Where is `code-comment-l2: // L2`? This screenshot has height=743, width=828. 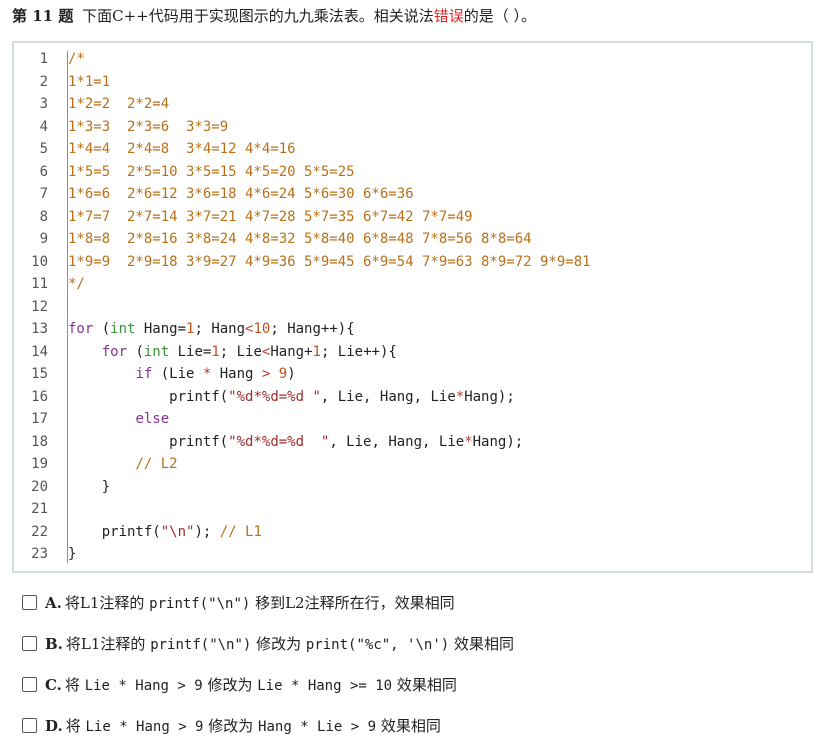 code-comment-l2: // L2 is located at coordinates (156, 464).